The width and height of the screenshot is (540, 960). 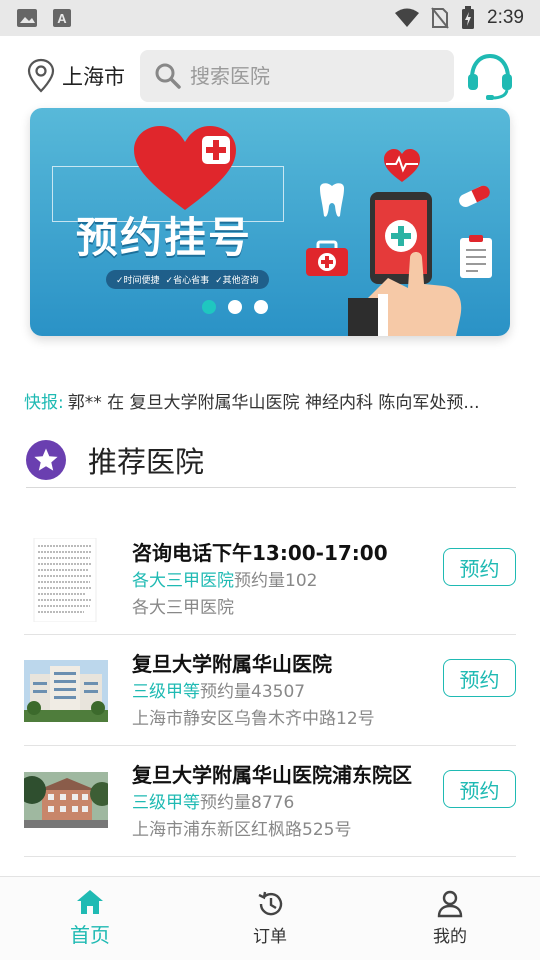 I want to click on city-label: 上海市, so click(x=93, y=77).